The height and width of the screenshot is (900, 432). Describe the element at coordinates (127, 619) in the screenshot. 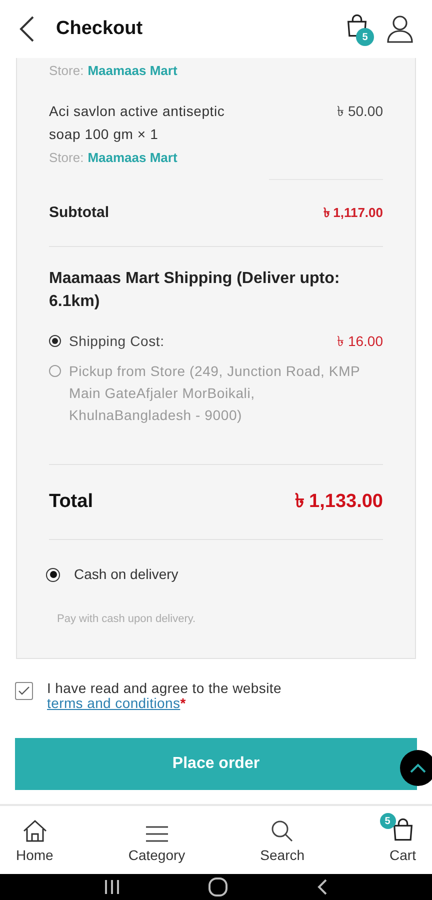

I see `payment-note: Pay with cash upon delivery.` at that location.